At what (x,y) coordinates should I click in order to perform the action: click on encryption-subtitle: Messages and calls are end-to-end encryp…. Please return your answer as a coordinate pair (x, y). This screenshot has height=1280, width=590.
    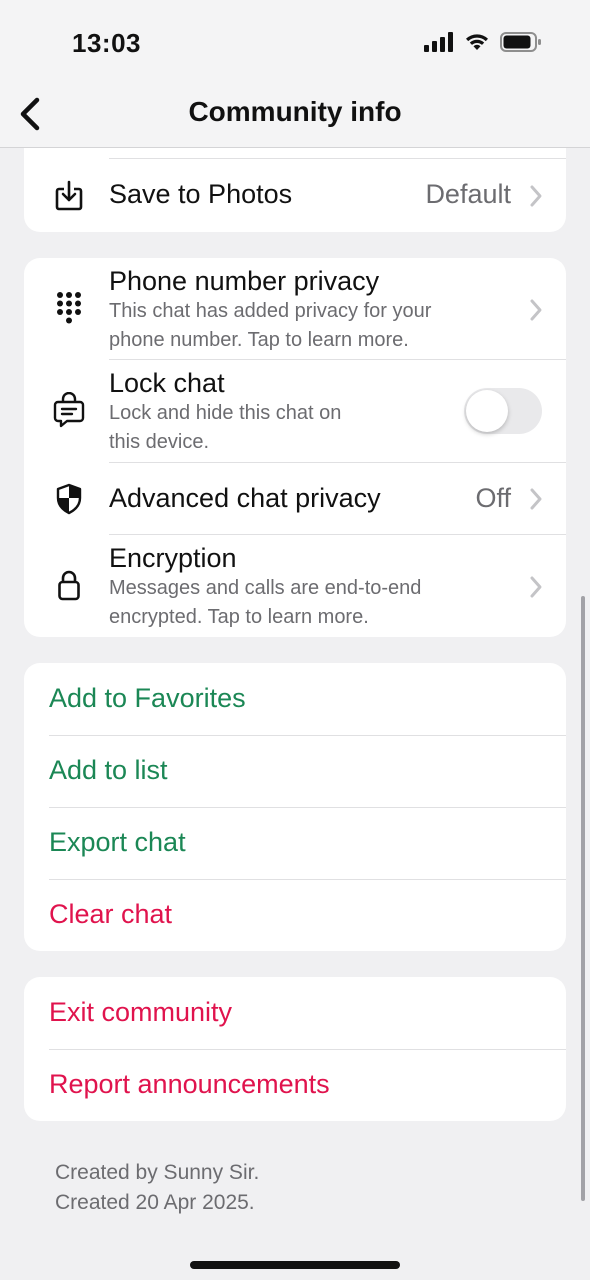
    Looking at the image, I should click on (299, 603).